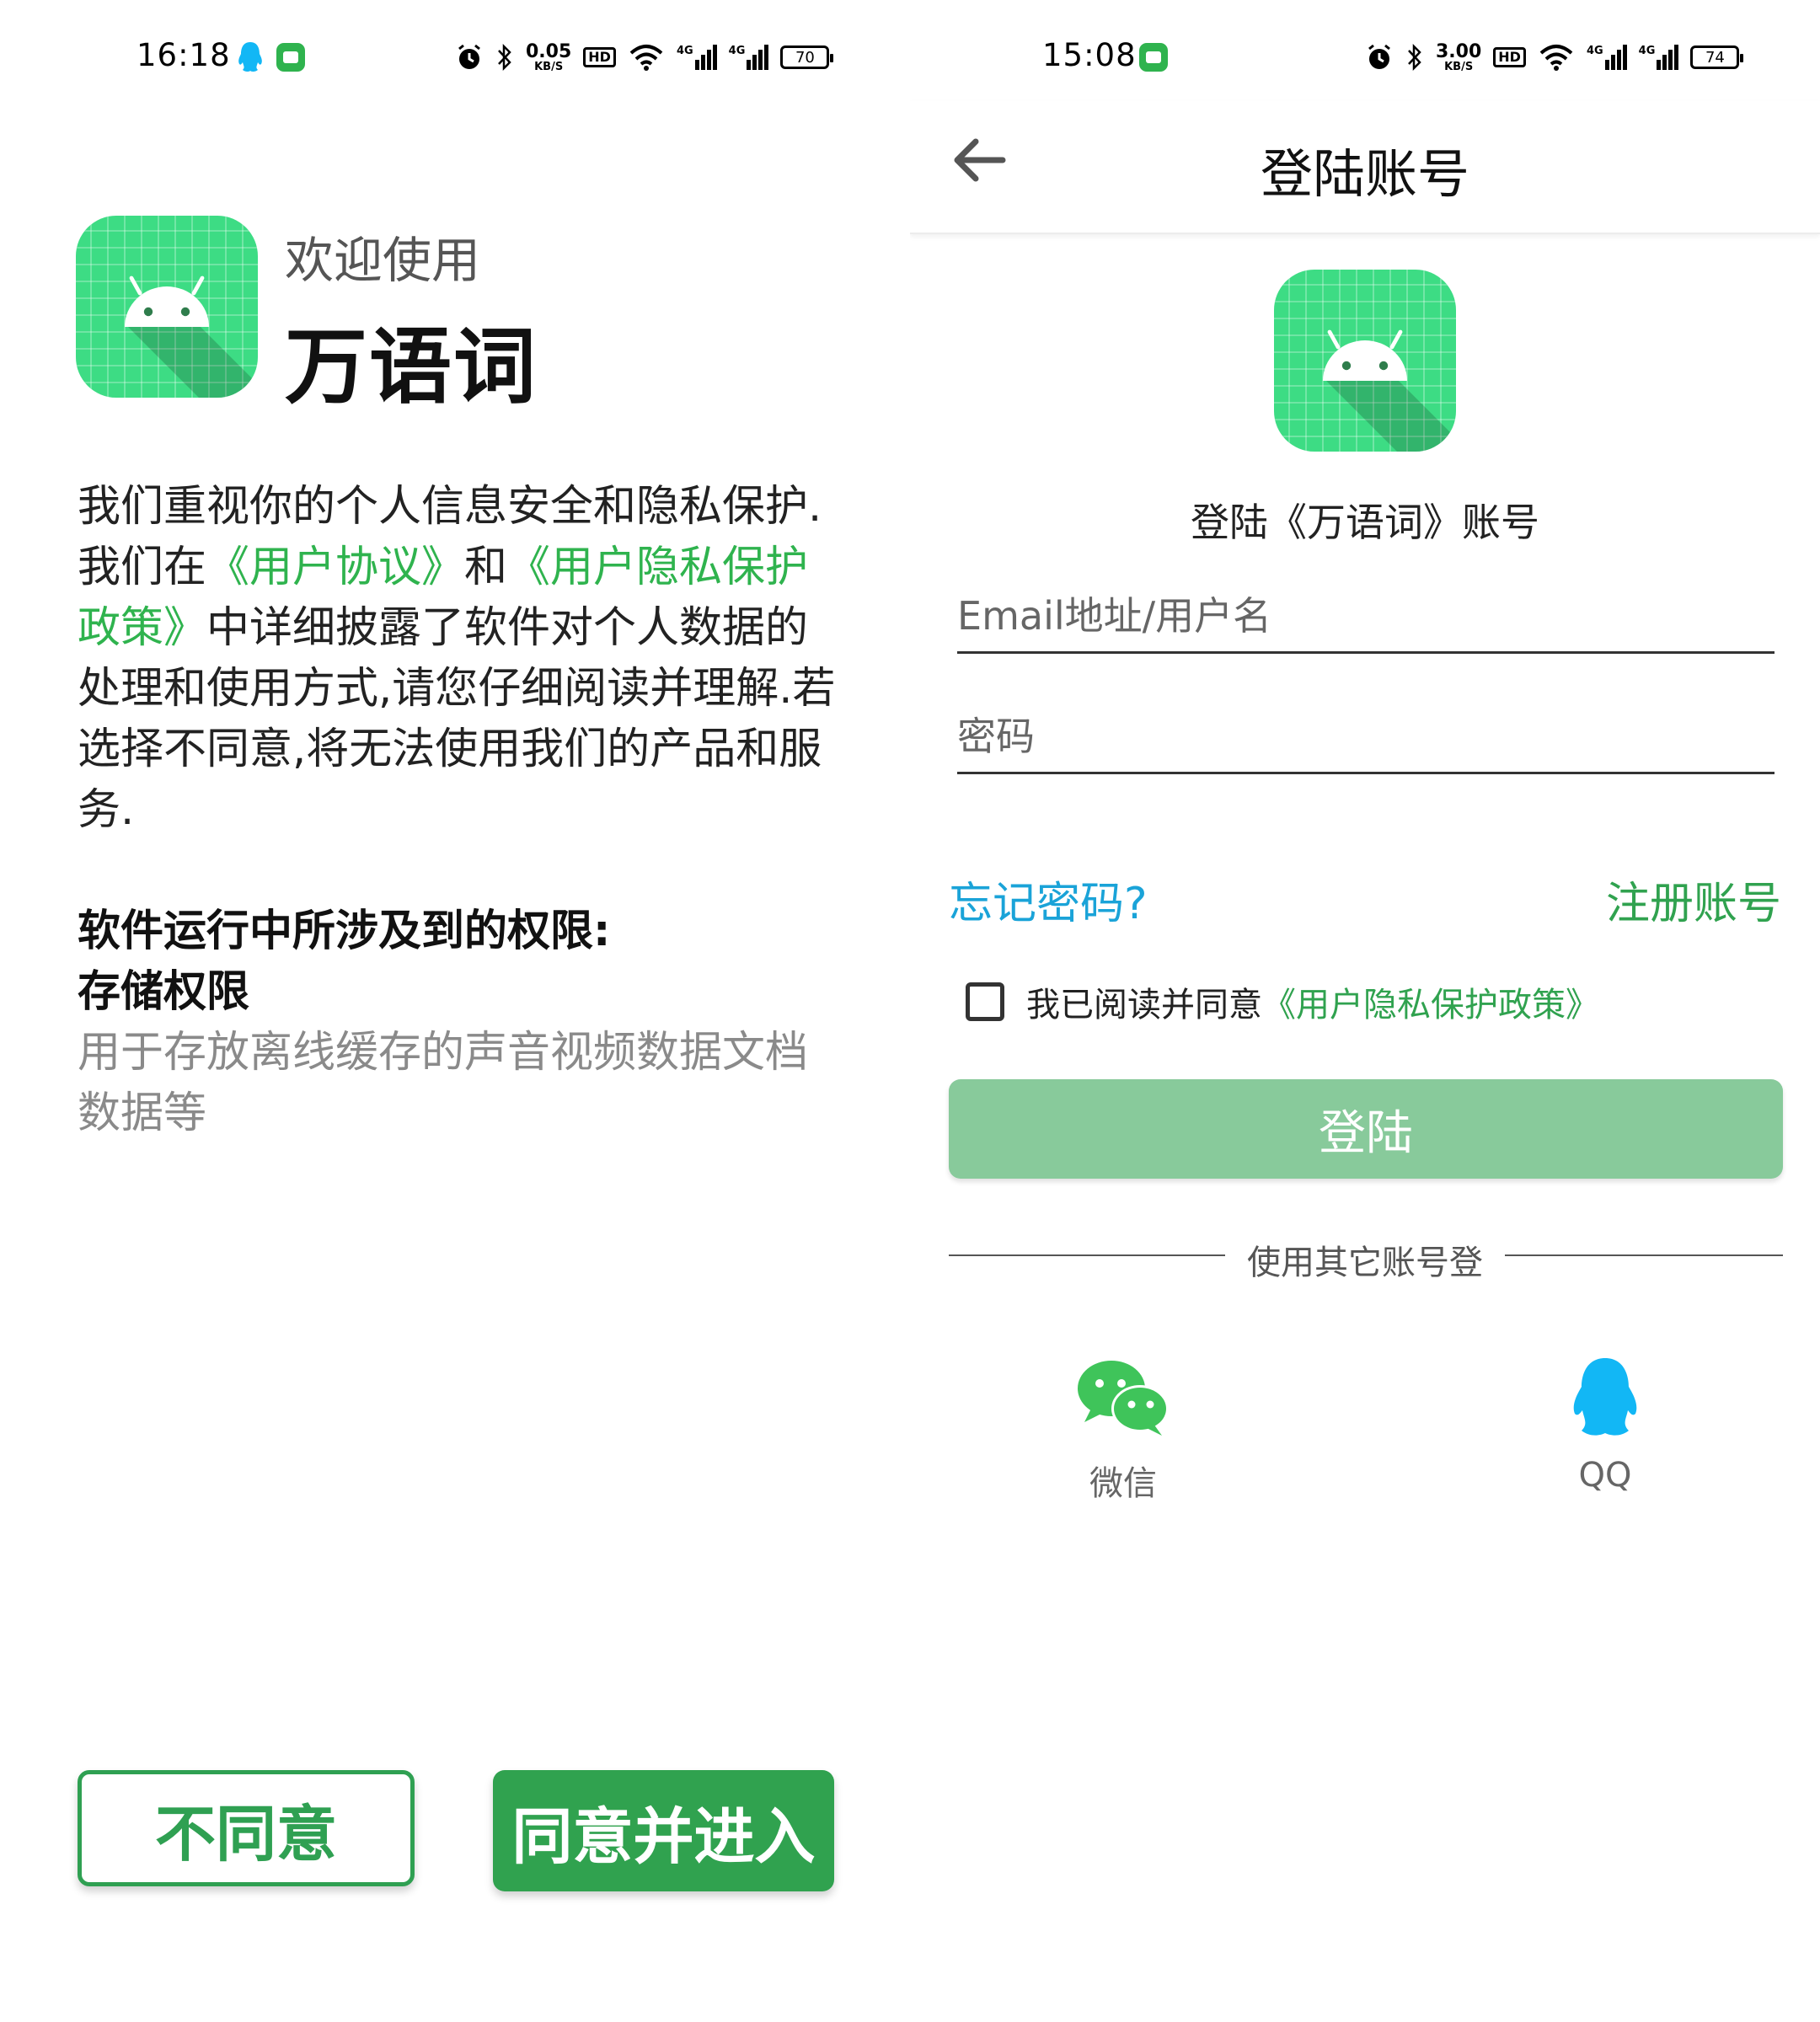 Image resolution: width=1820 pixels, height=2022 pixels. Describe the element at coordinates (246, 1828) in the screenshot. I see `disagree-button: 不同意` at that location.